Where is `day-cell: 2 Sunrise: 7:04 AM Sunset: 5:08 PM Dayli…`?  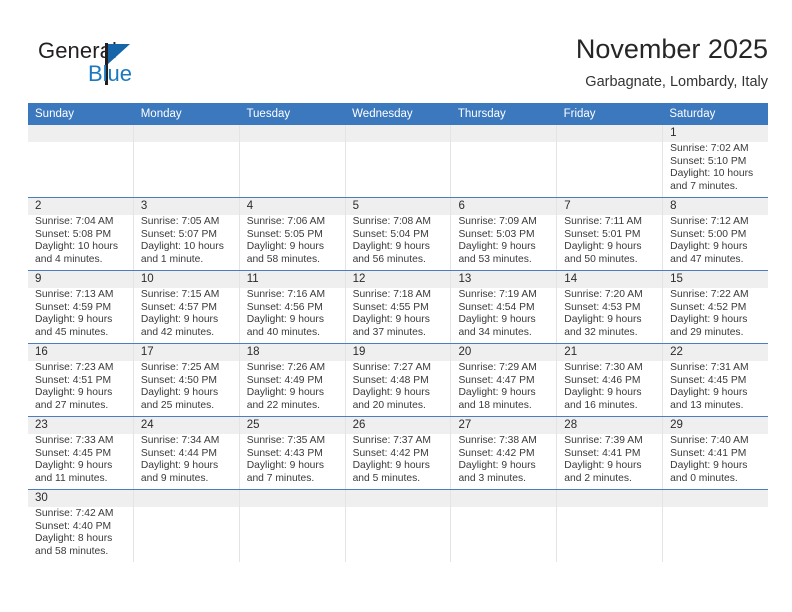
day-cell: 2 Sunrise: 7:04 AM Sunset: 5:08 PM Dayli… is located at coordinates (81, 234).